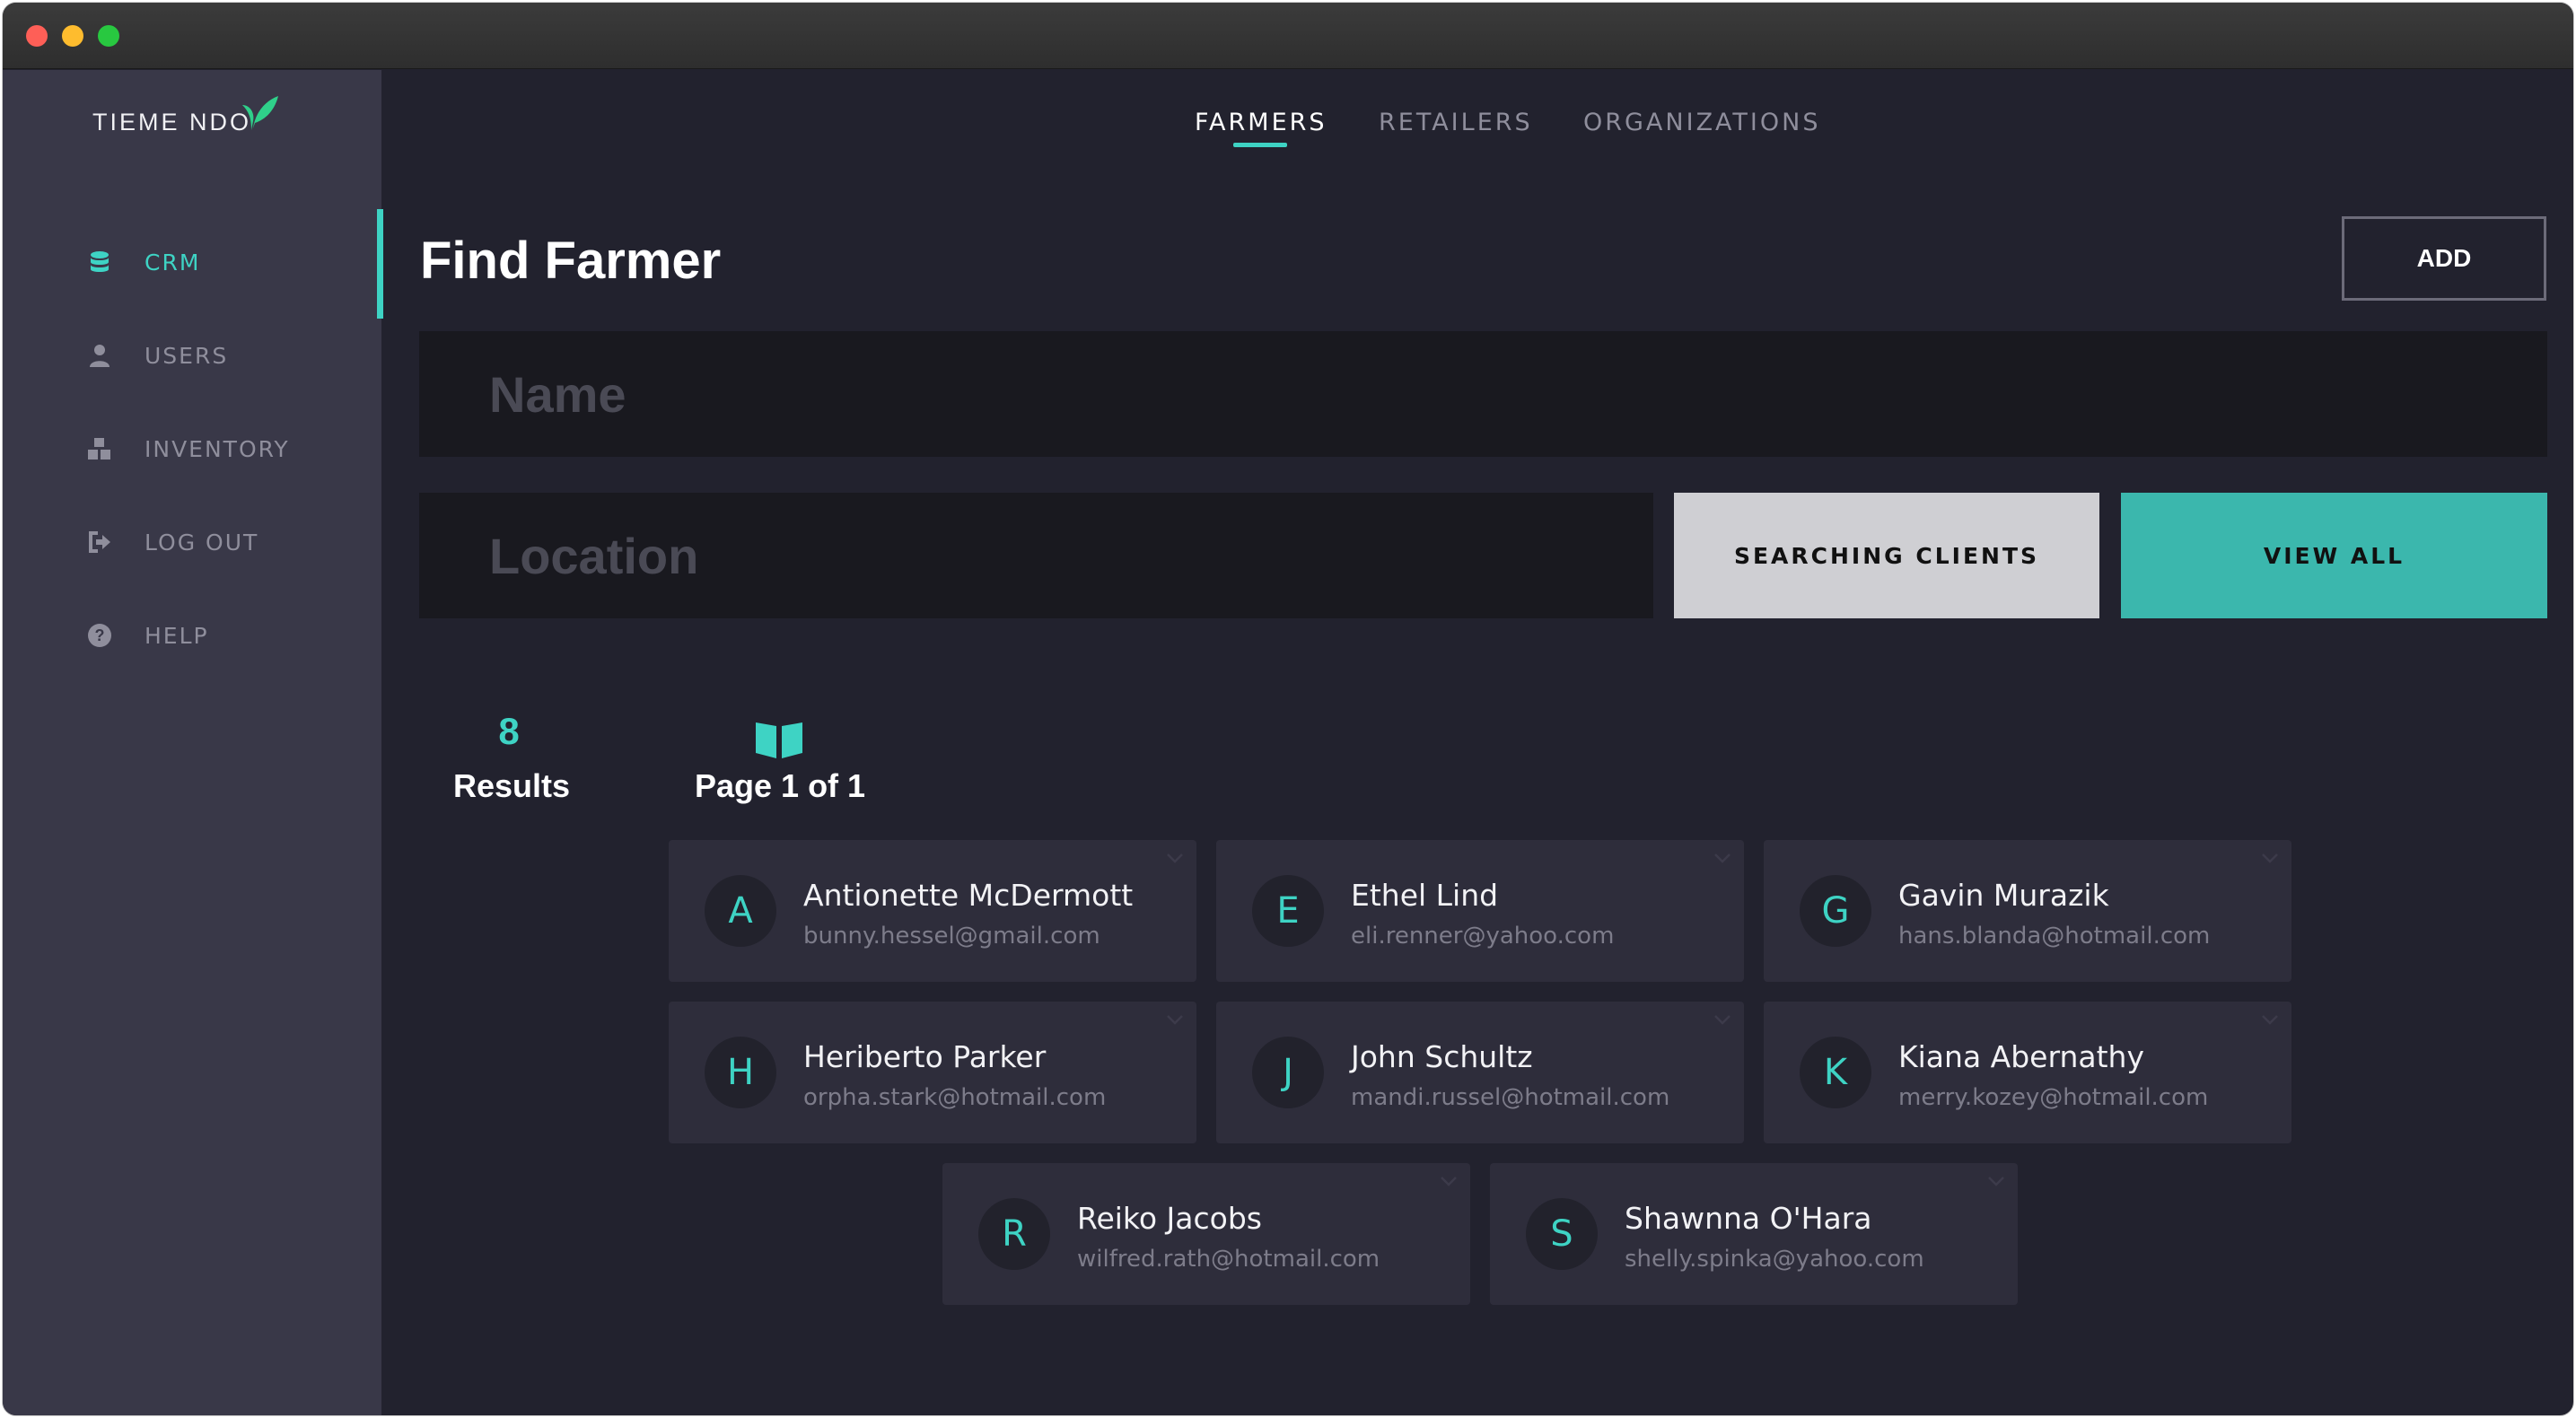 This screenshot has width=2576, height=1418. Describe the element at coordinates (37, 36) in the screenshot. I see `close-window-button` at that location.